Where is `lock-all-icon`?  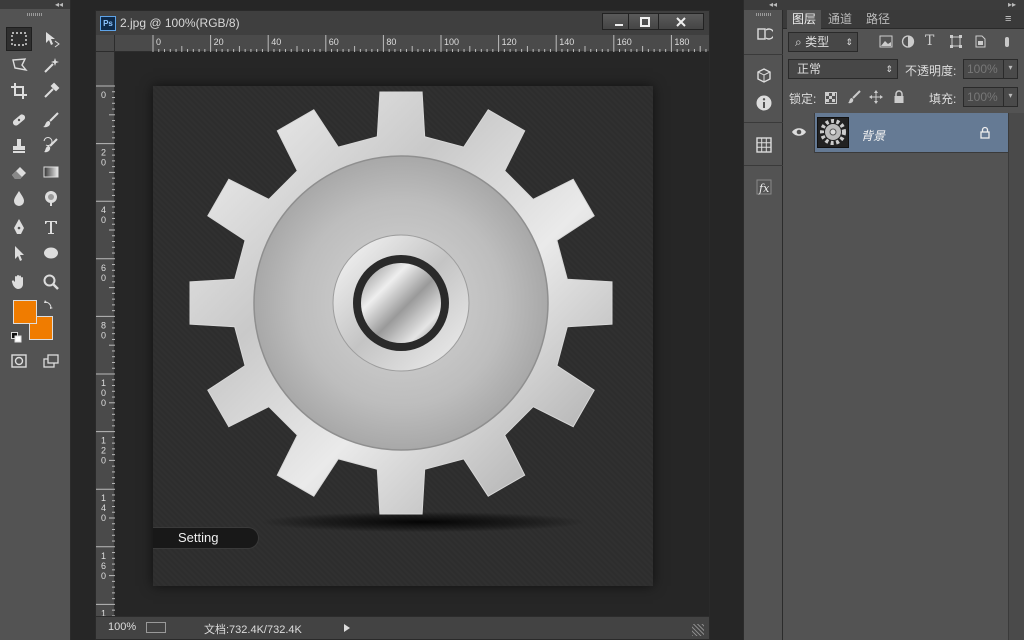 lock-all-icon is located at coordinates (899, 97).